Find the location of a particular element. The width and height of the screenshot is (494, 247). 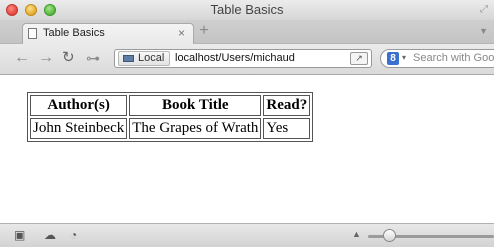

identity-badge: Local is located at coordinates (144, 58).